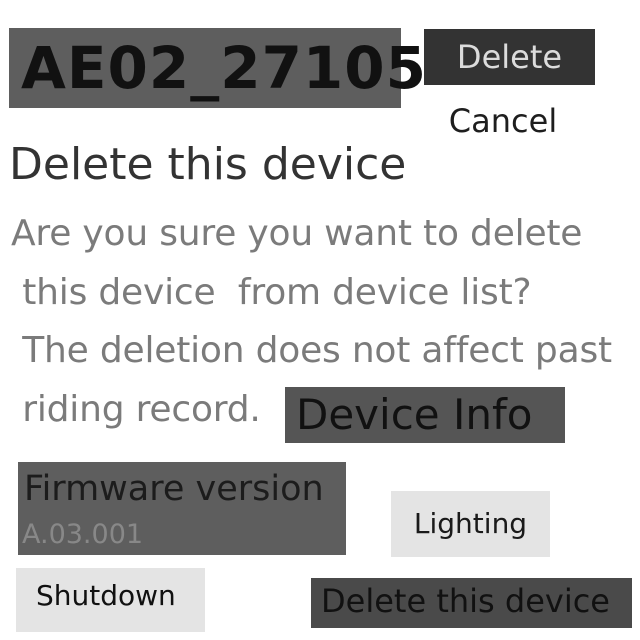 This screenshot has height=640, width=640. I want to click on lighting-button: Lighting, so click(470, 524).